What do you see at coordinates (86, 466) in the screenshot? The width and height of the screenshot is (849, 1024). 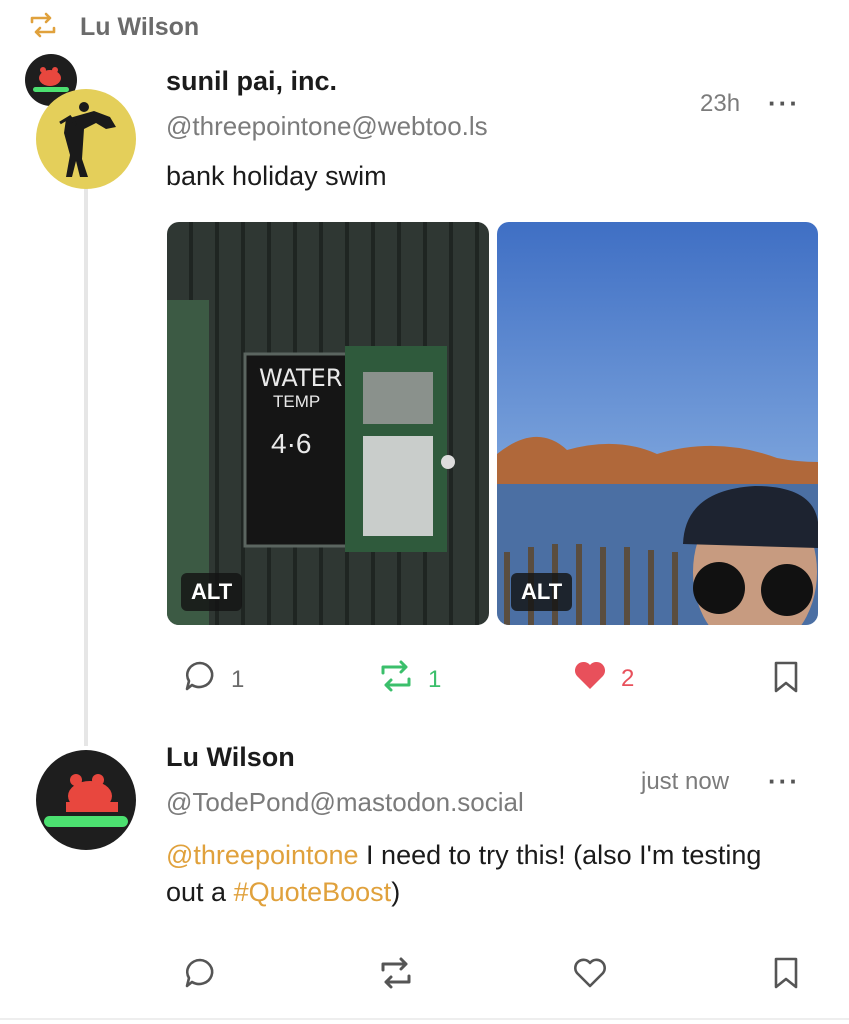 I see `thread-line` at bounding box center [86, 466].